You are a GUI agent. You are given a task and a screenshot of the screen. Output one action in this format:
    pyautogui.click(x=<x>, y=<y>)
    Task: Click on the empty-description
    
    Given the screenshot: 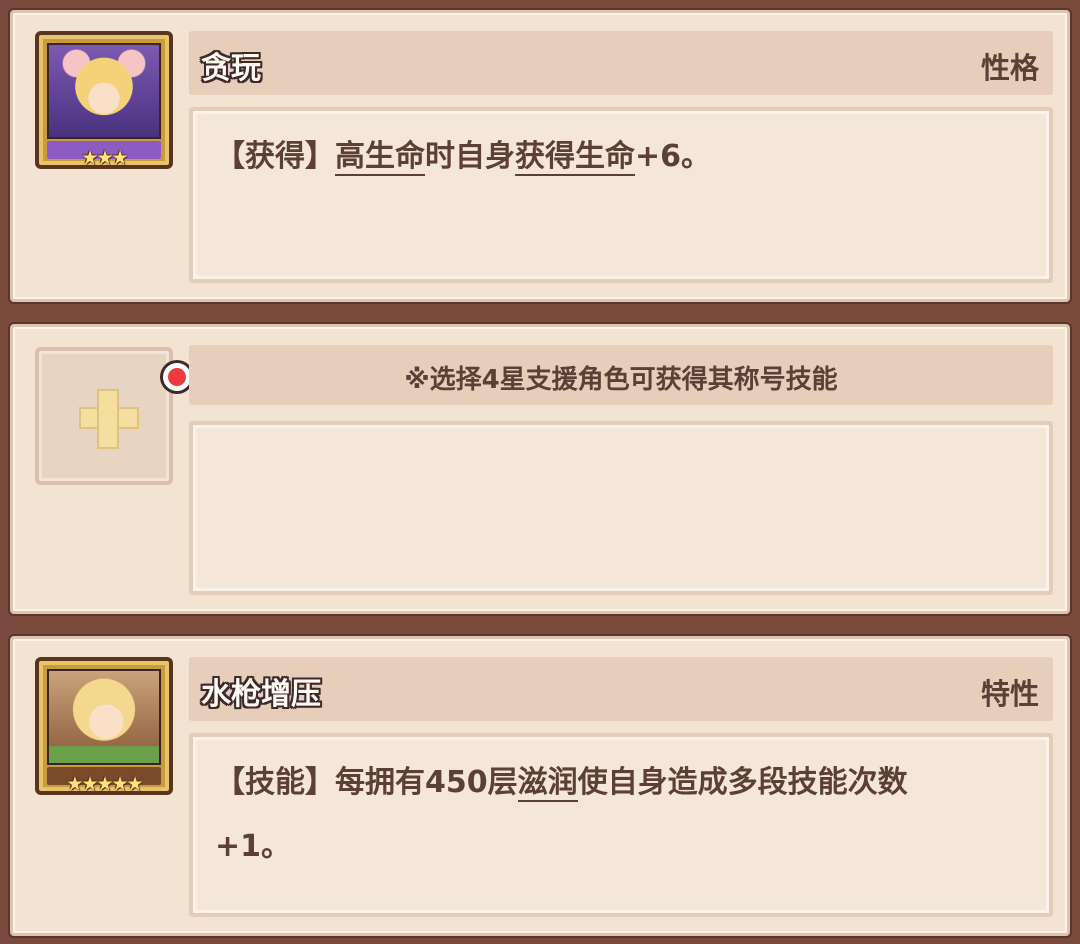 What is the action you would take?
    pyautogui.click(x=621, y=508)
    